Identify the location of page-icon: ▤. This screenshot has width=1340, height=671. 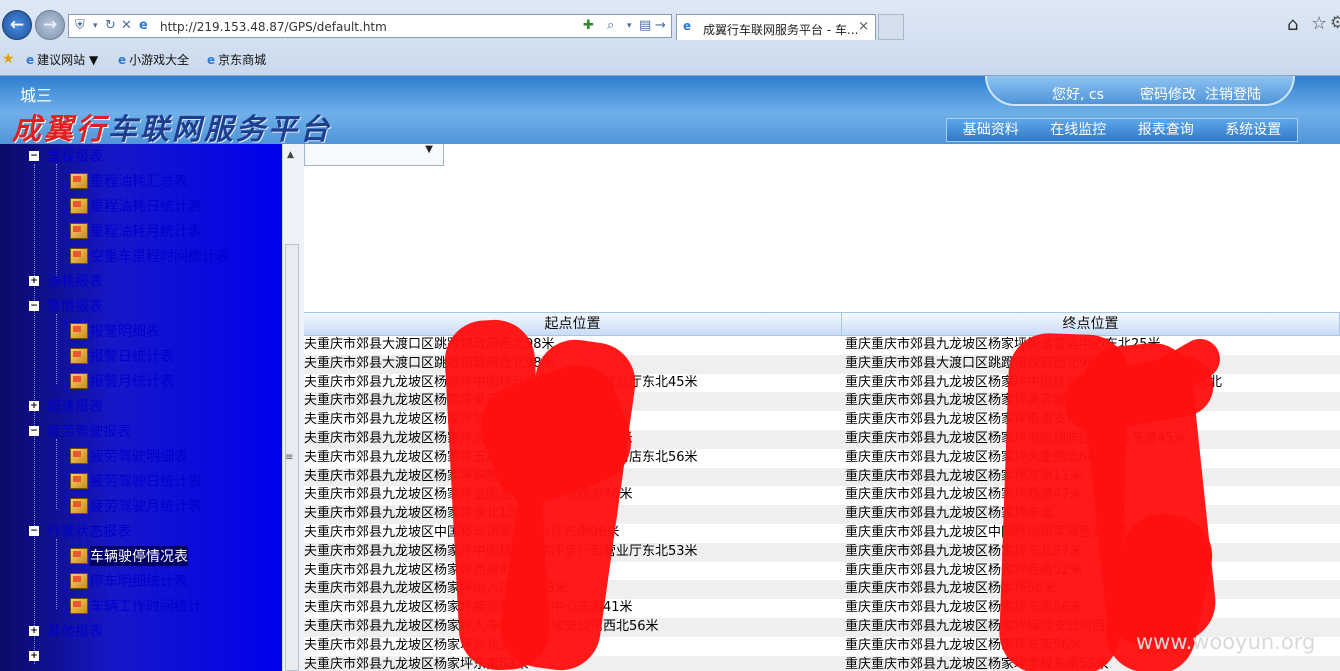
(645, 25).